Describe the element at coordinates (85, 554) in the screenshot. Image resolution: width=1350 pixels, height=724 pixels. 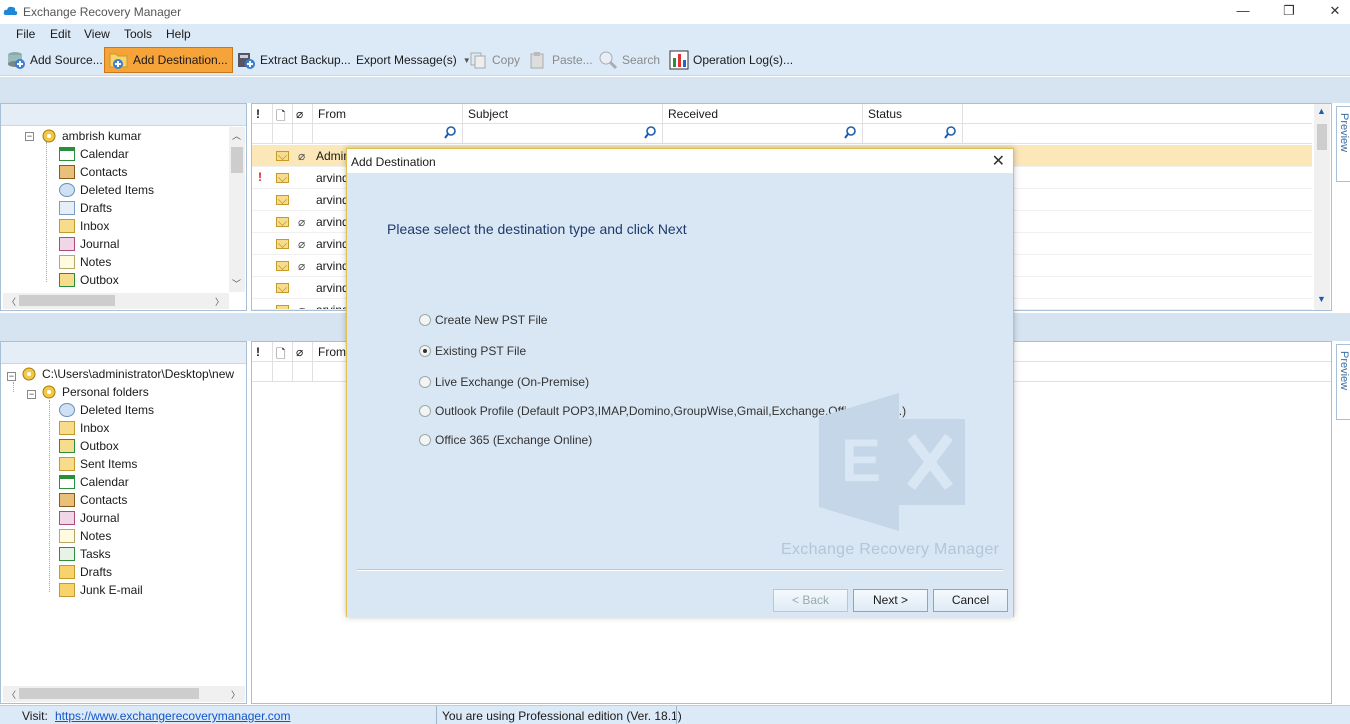
I see `dest-item-tasks: Tasks` at that location.